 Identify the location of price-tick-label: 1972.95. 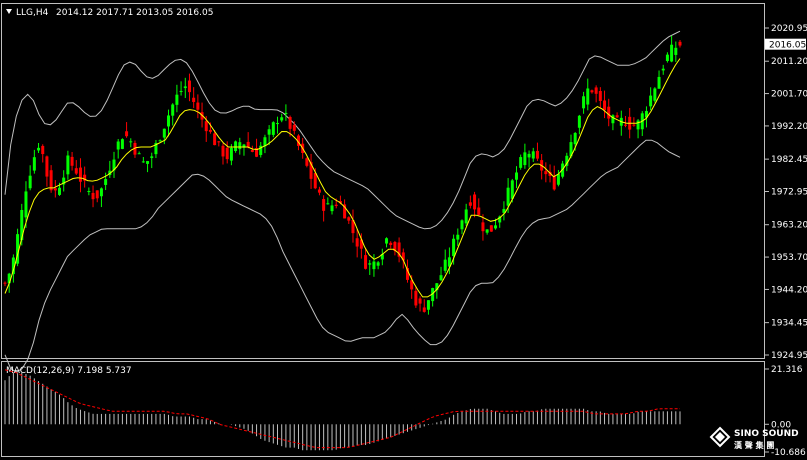
(789, 193).